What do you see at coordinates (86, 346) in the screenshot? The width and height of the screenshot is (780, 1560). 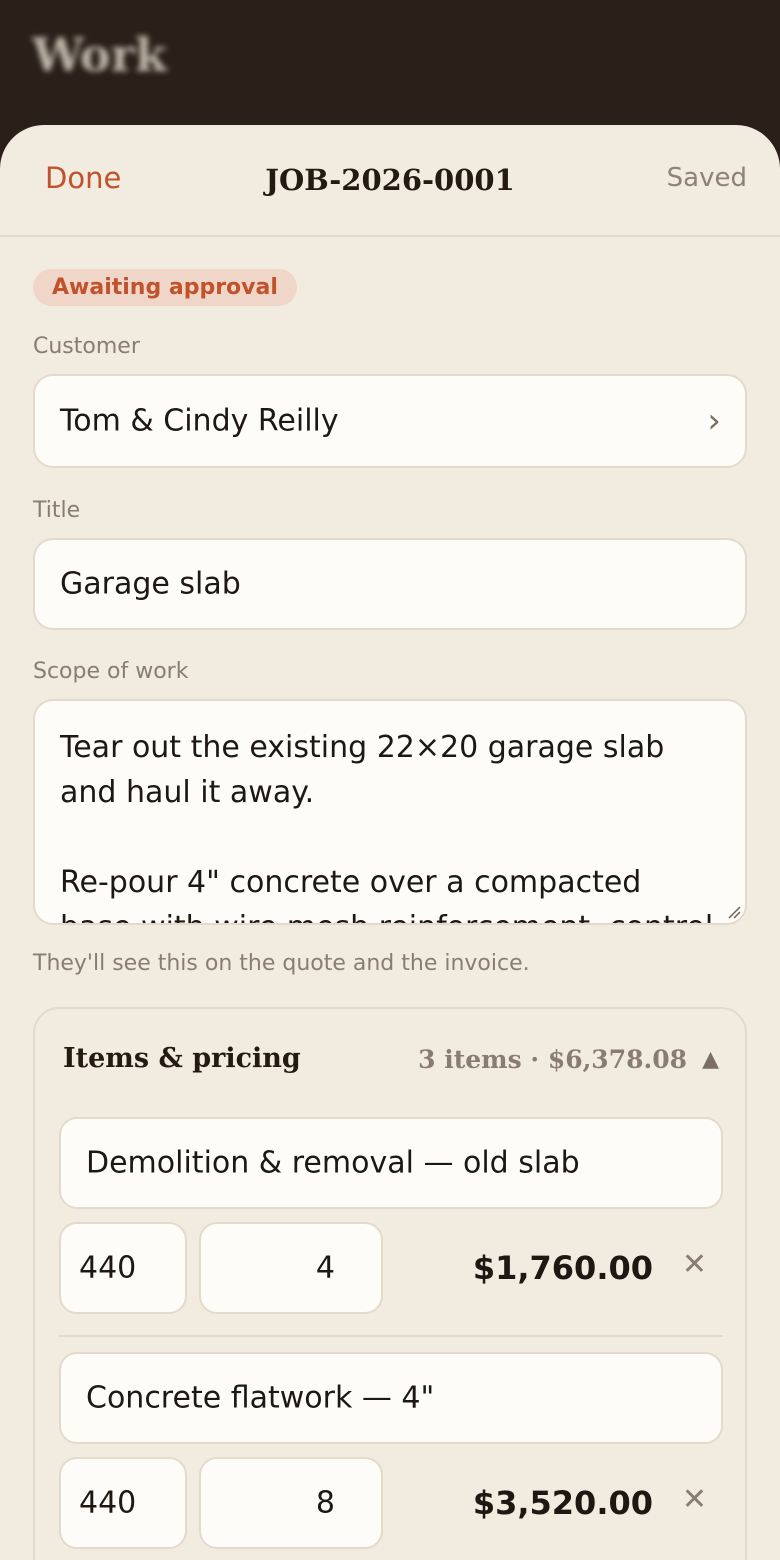 I see `customer-label: Customer` at bounding box center [86, 346].